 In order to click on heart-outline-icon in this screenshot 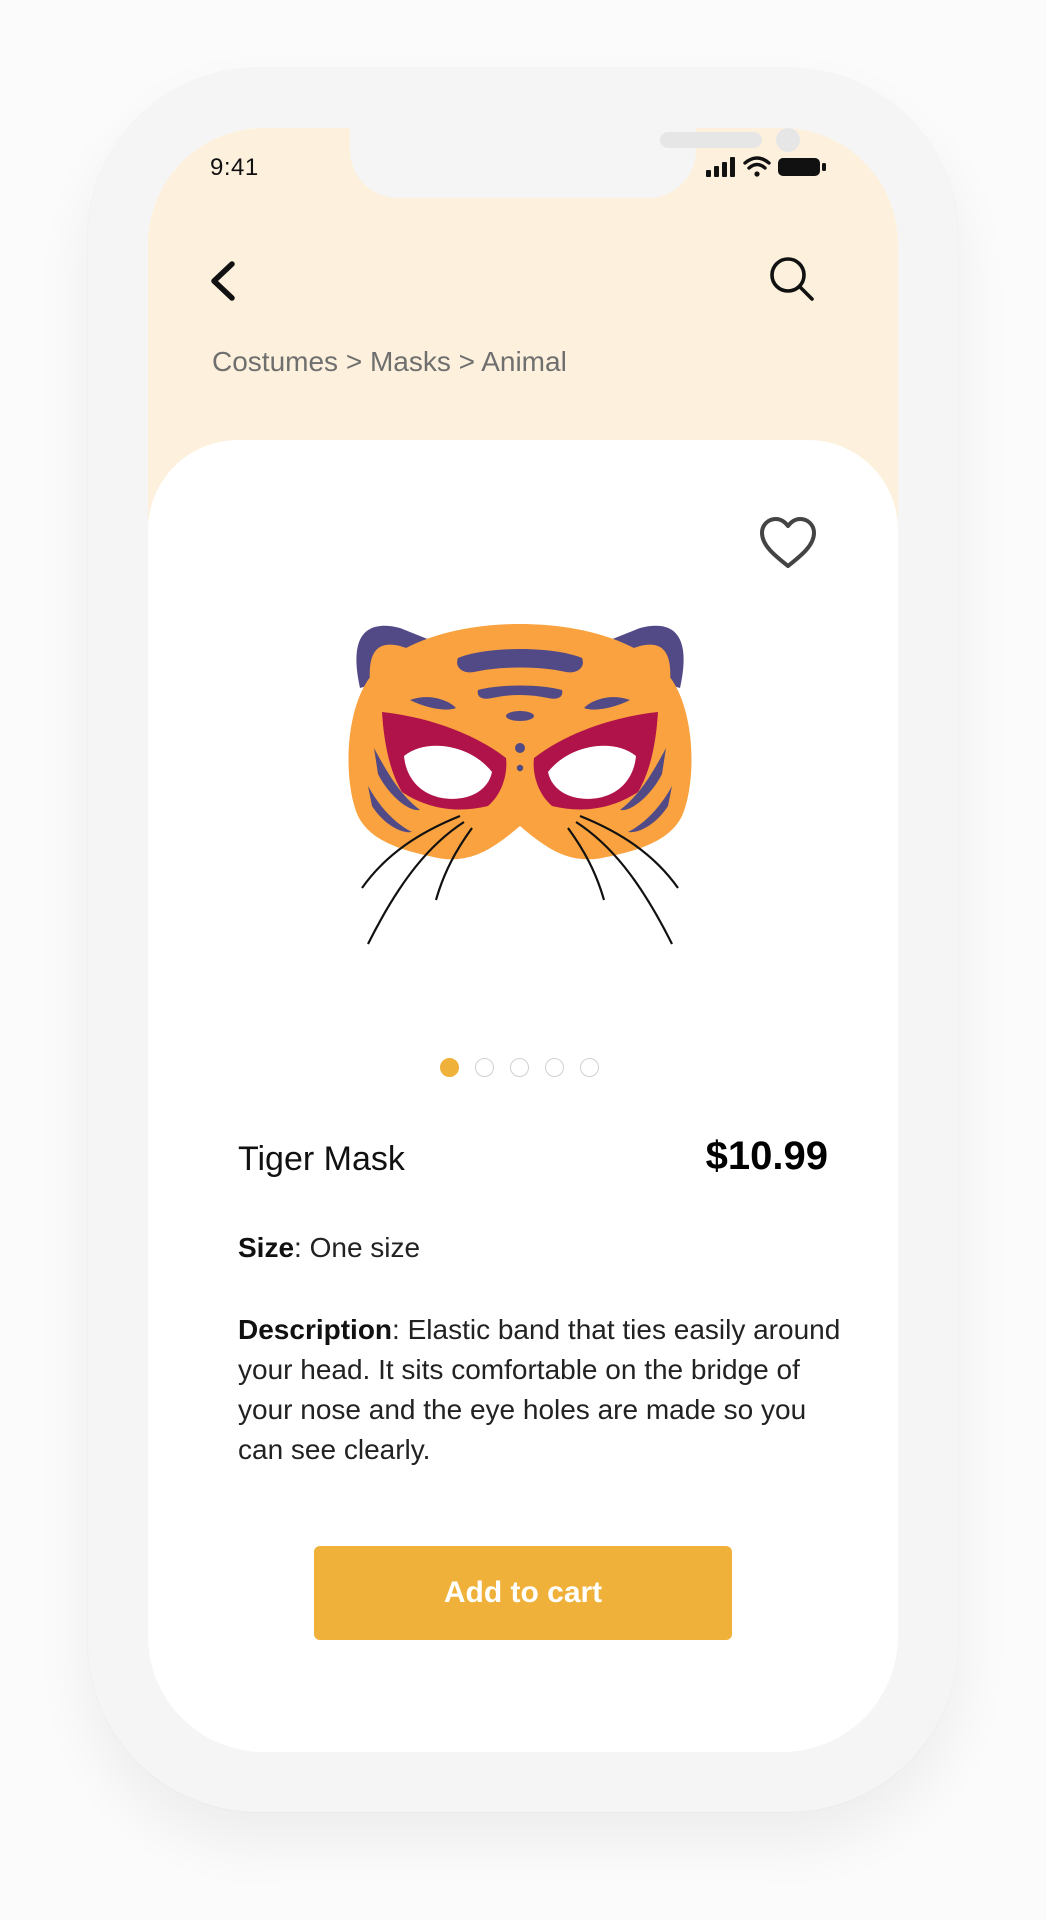, I will do `click(788, 542)`.